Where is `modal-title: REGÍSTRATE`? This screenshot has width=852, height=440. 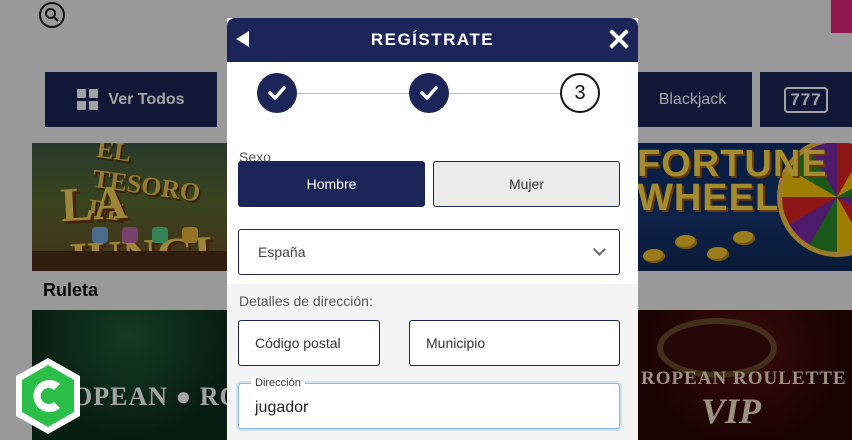
modal-title: REGÍSTRATE is located at coordinates (432, 39).